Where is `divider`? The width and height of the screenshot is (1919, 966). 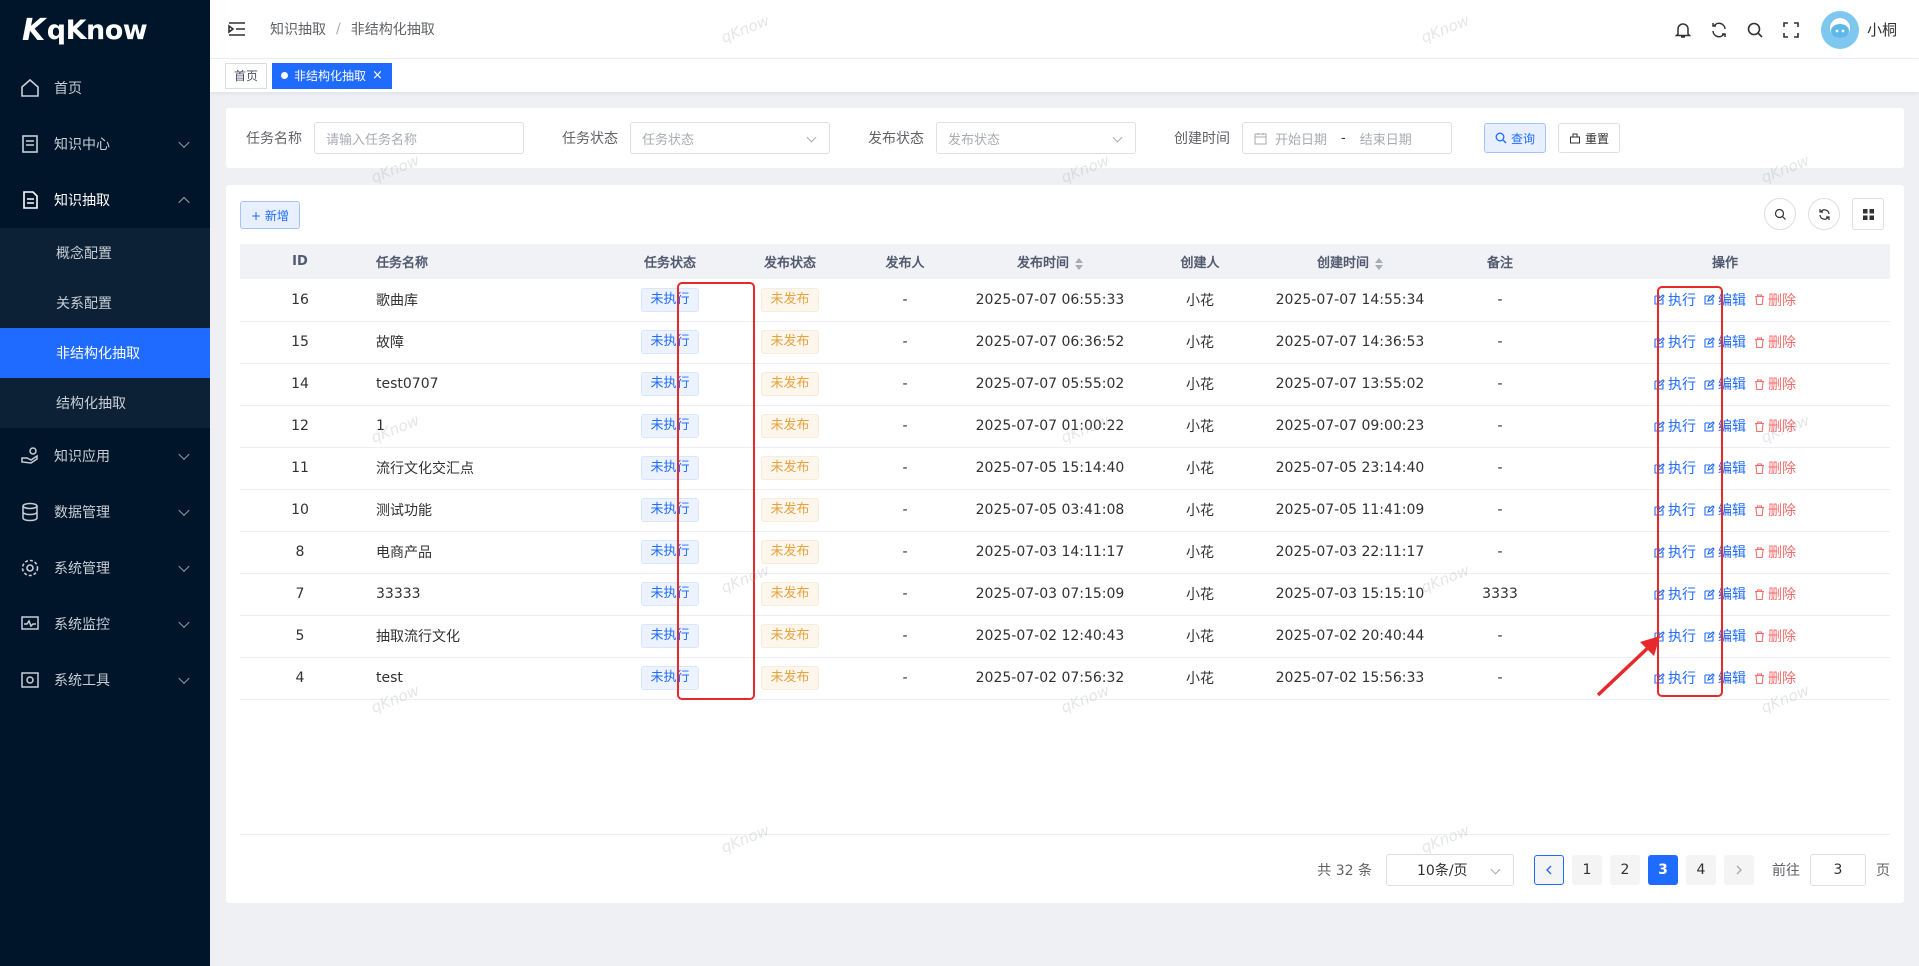
divider is located at coordinates (1065, 834).